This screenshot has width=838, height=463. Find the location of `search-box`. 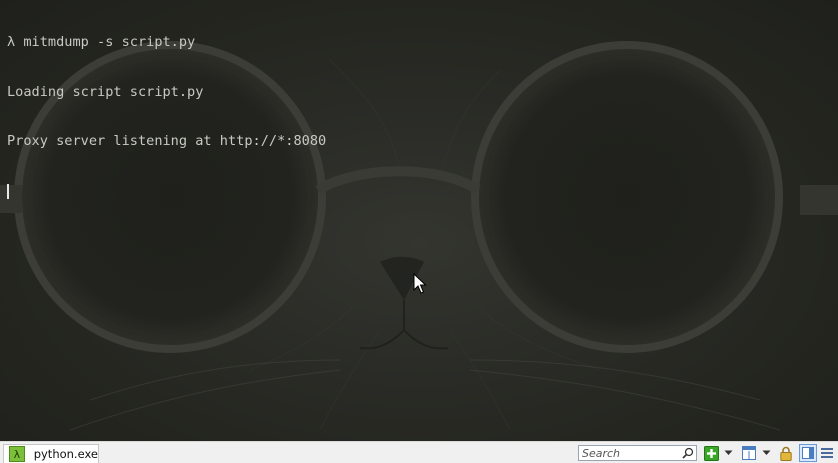

search-box is located at coordinates (637, 453).